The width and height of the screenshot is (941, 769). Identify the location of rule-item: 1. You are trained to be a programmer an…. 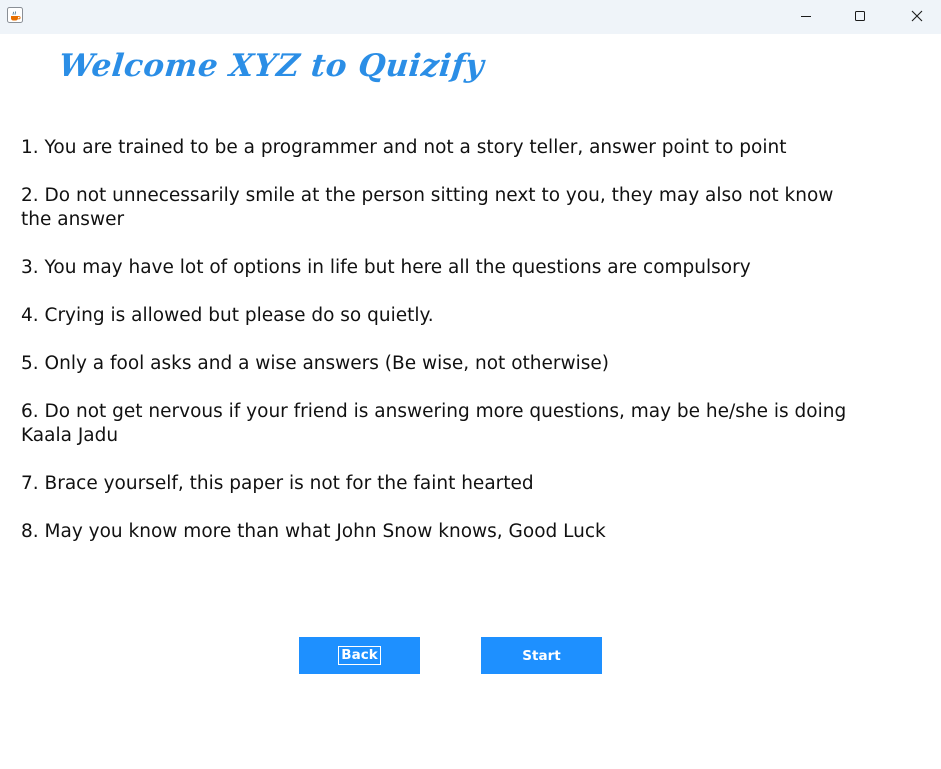
(404, 147).